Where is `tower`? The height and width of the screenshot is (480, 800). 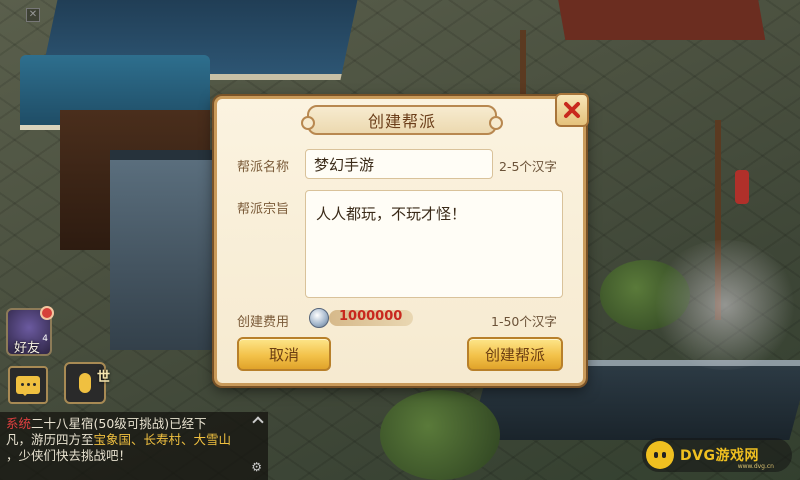
tower is located at coordinates (165, 250).